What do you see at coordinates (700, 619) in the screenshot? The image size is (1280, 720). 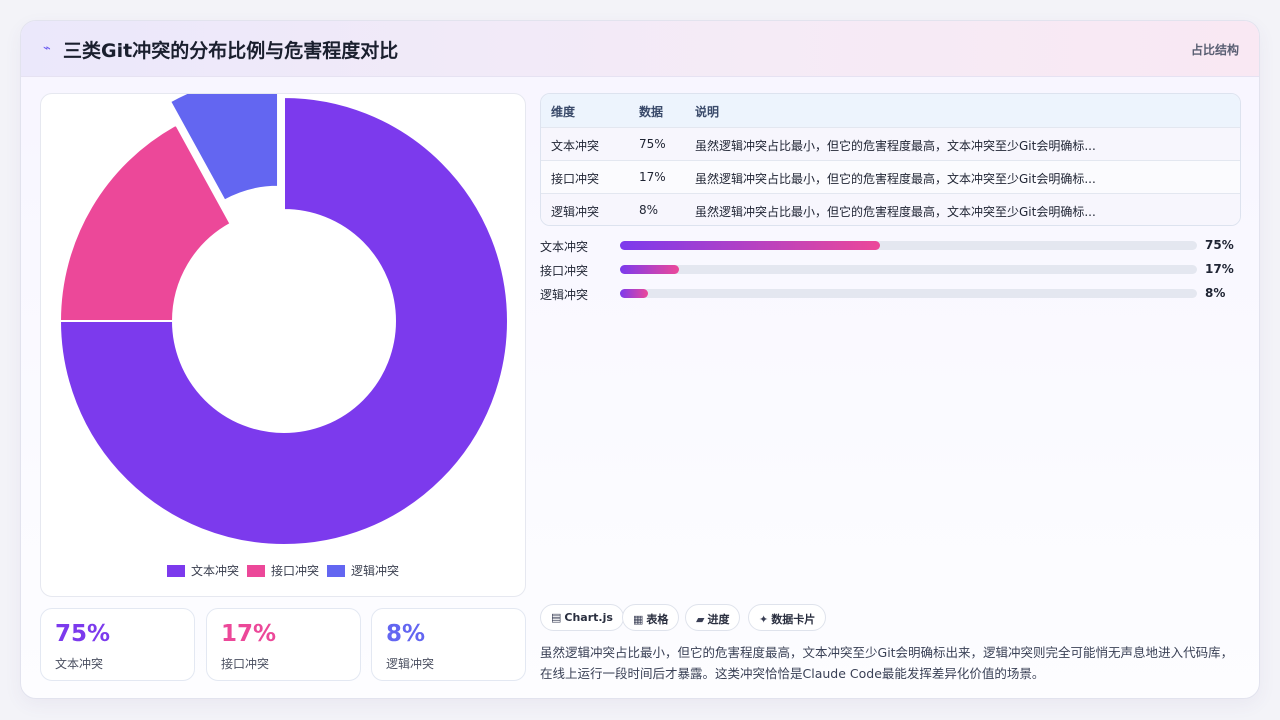 I see `progress-icon: ▰` at bounding box center [700, 619].